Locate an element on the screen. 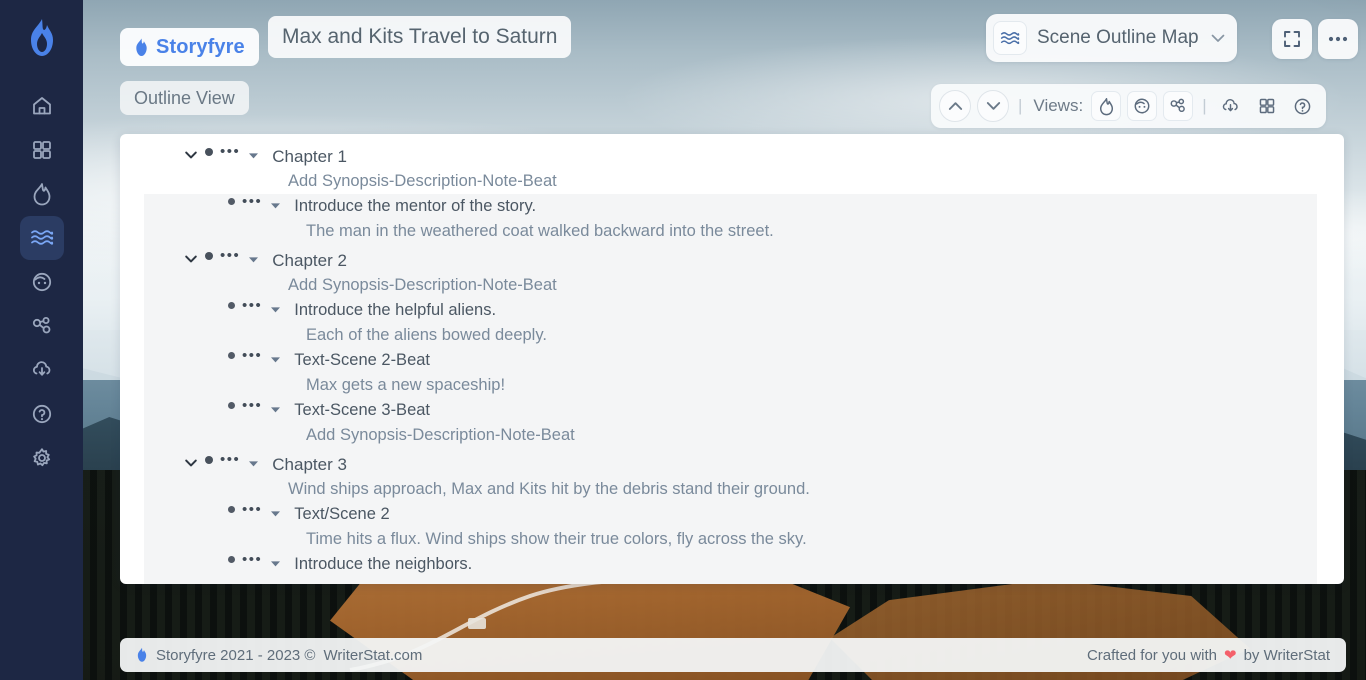 Image resolution: width=1366 pixels, height=680 pixels. sidebar-item-home is located at coordinates (42, 106).